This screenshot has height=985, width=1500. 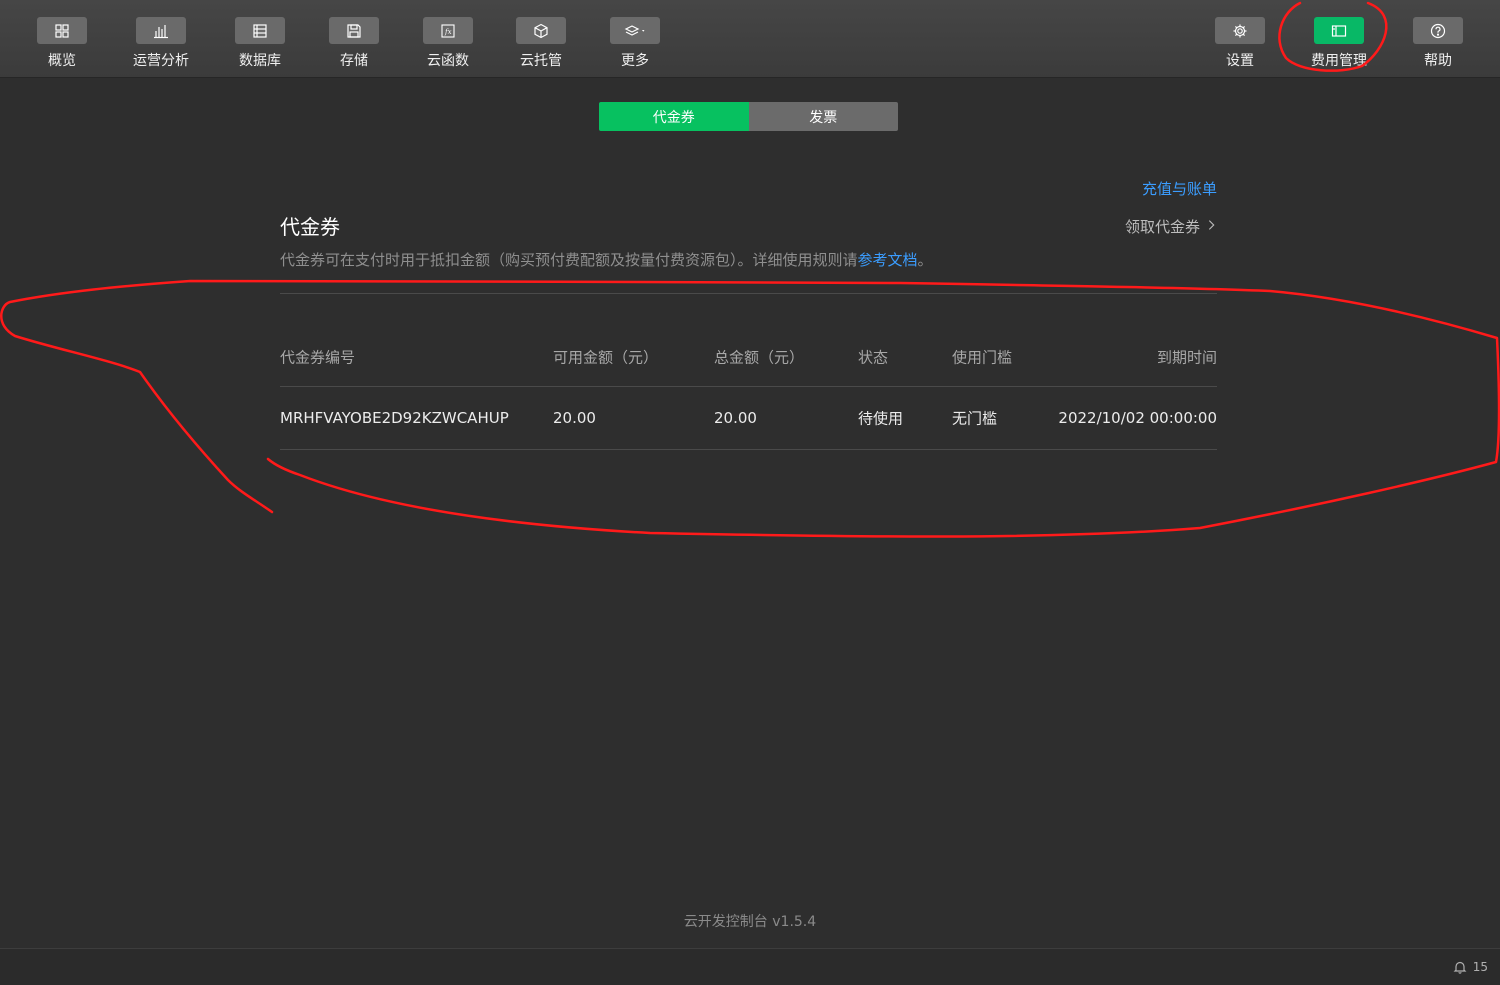 I want to click on header-status: 状态, so click(x=873, y=357).